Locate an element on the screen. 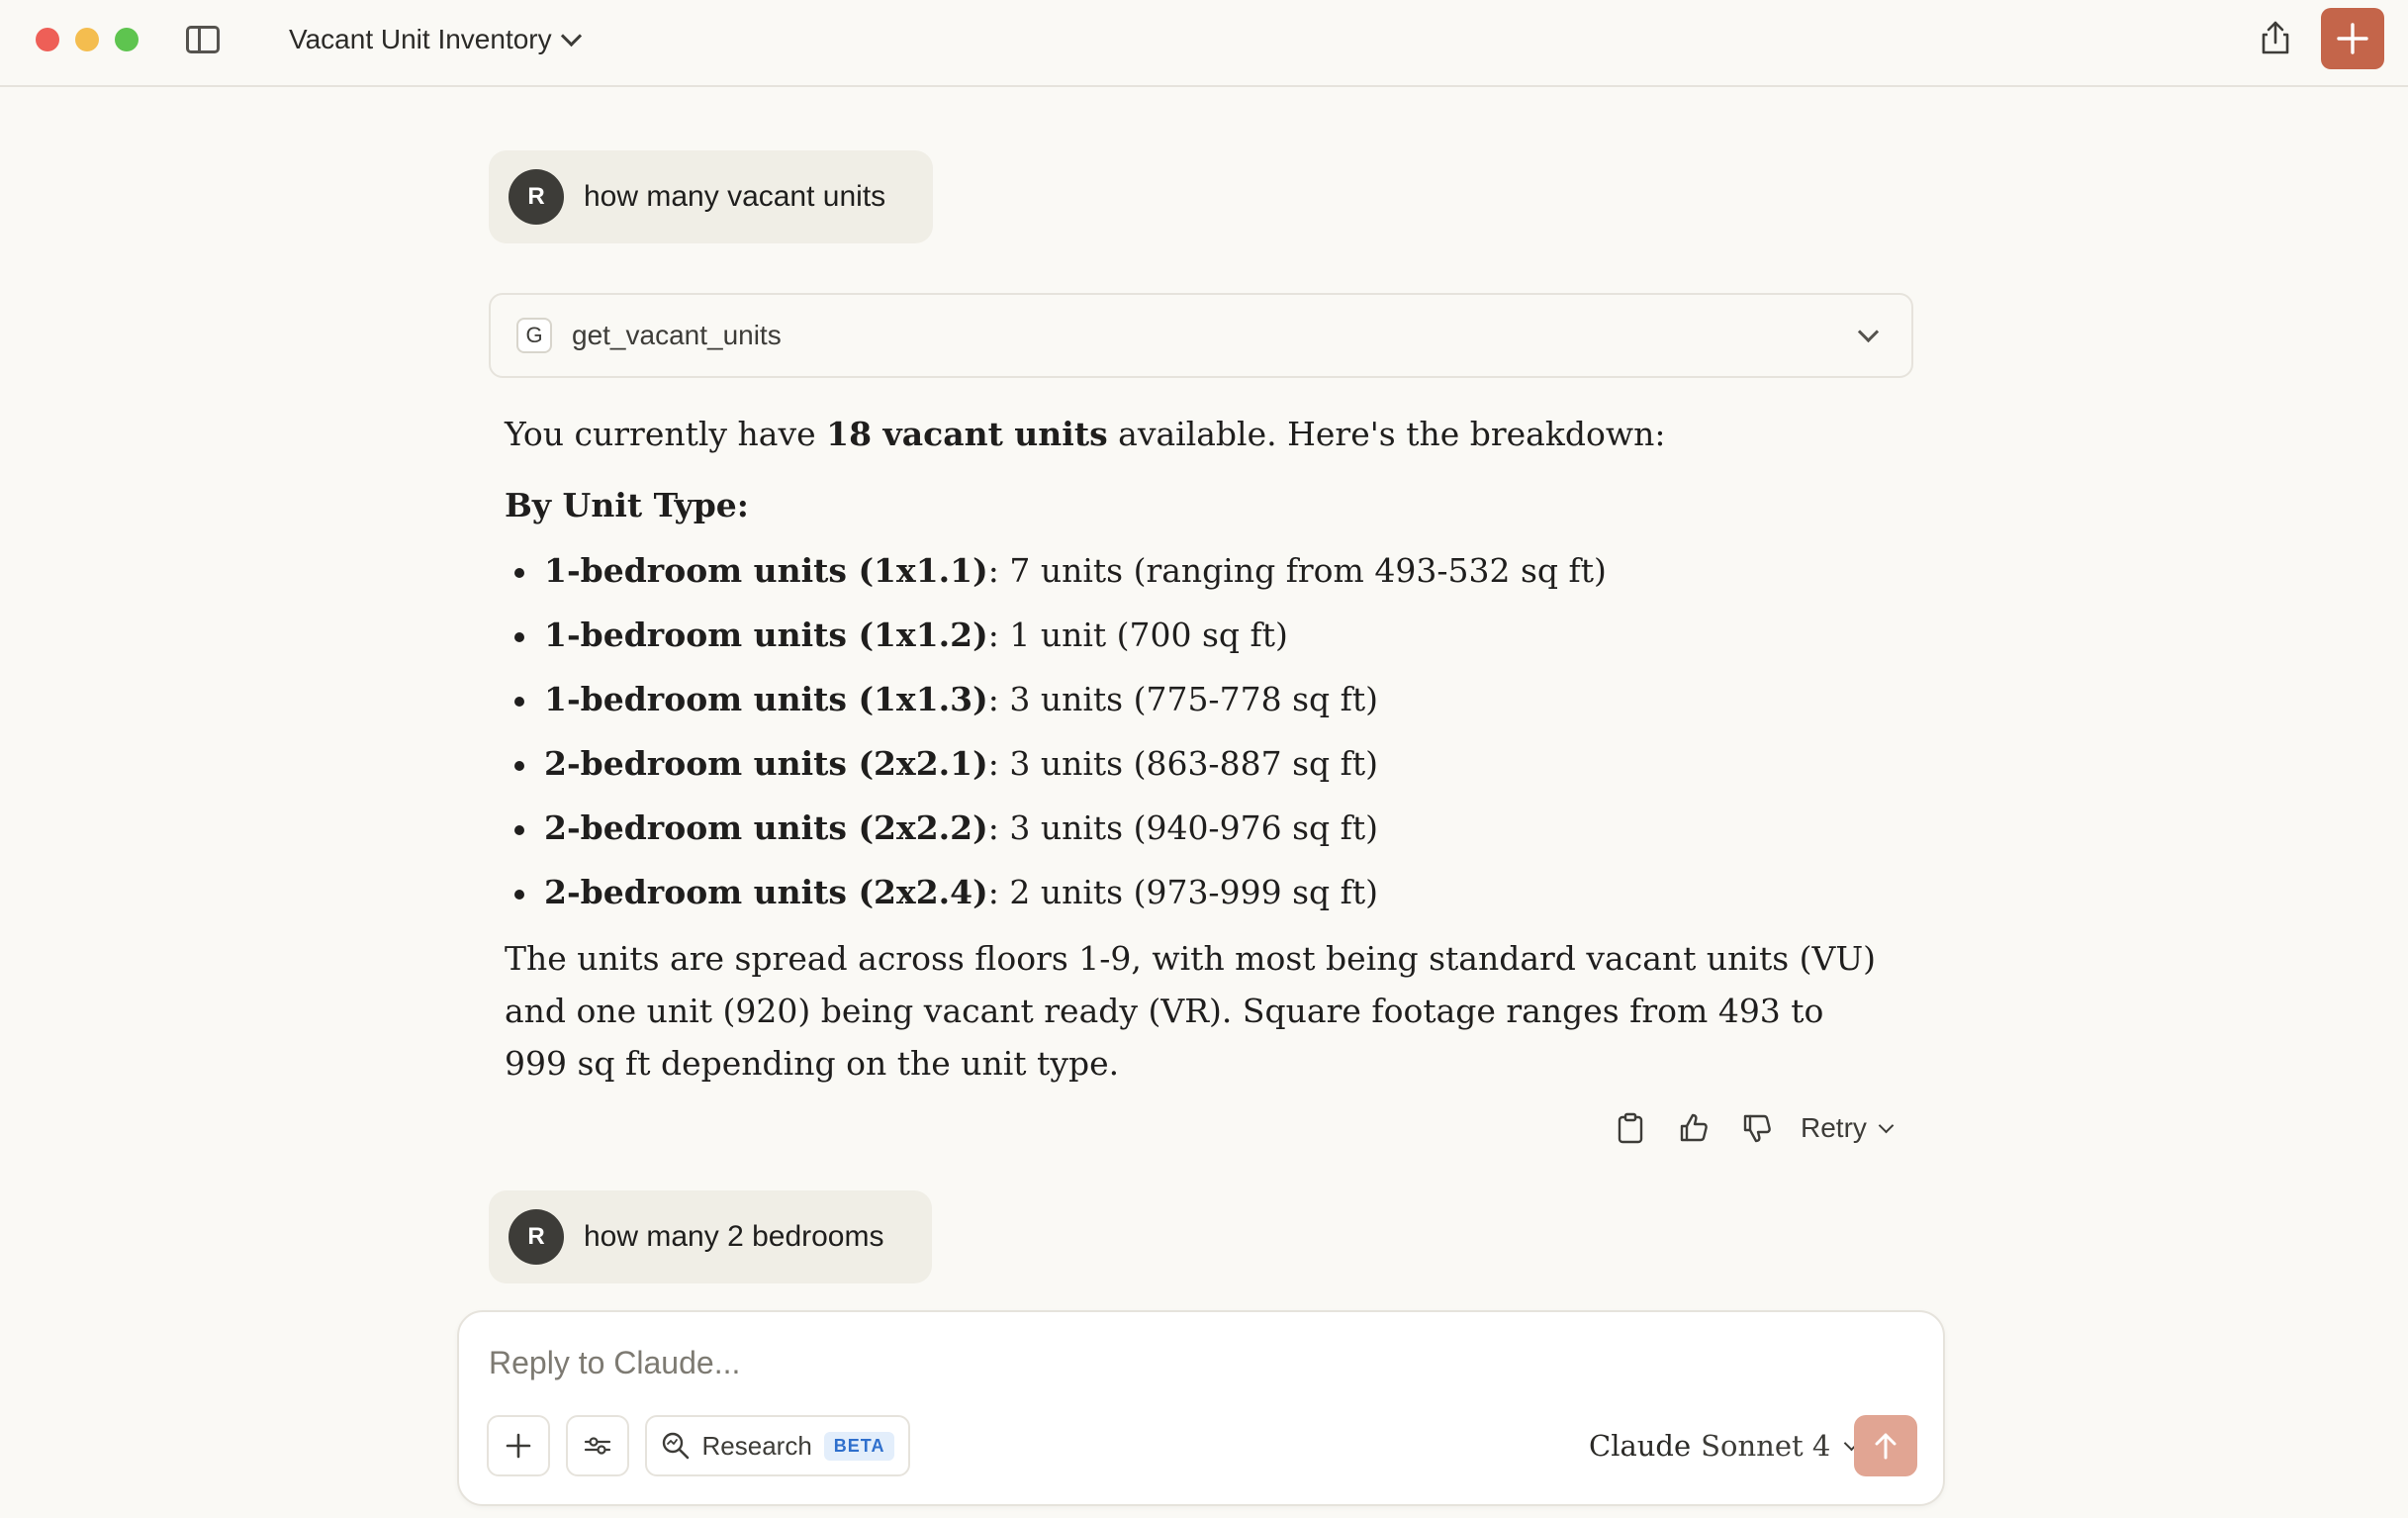 Image resolution: width=2408 pixels, height=1518 pixels. thumbs-up-button is located at coordinates (1693, 1128).